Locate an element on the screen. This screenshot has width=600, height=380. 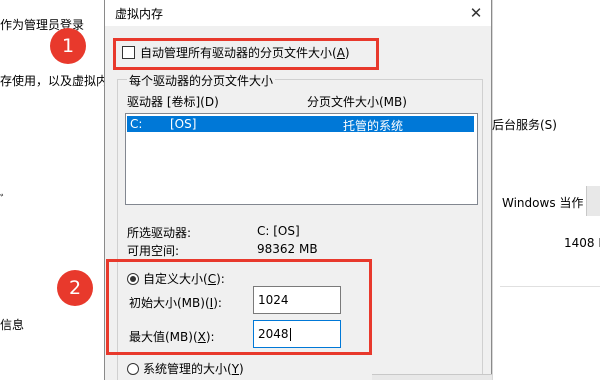
drive-letter: C: is located at coordinates (136, 124).